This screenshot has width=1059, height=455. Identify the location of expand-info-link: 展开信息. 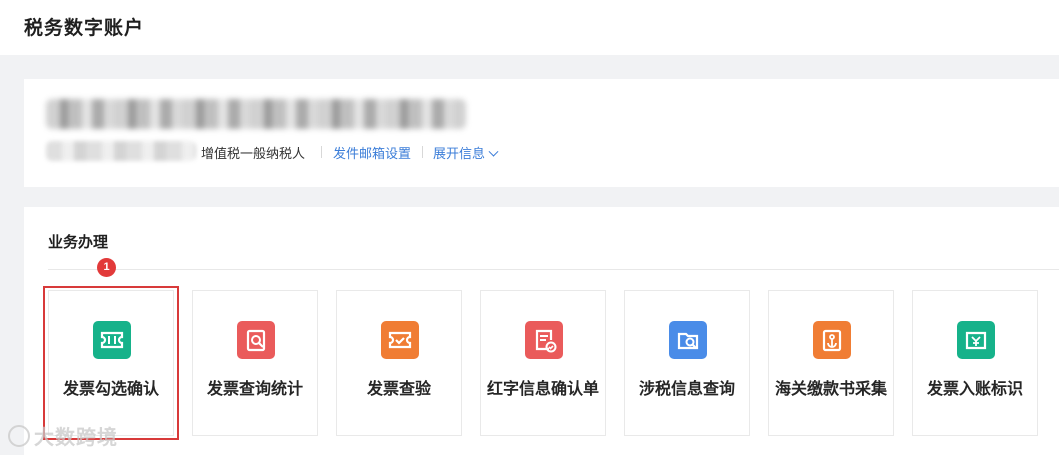
(466, 152).